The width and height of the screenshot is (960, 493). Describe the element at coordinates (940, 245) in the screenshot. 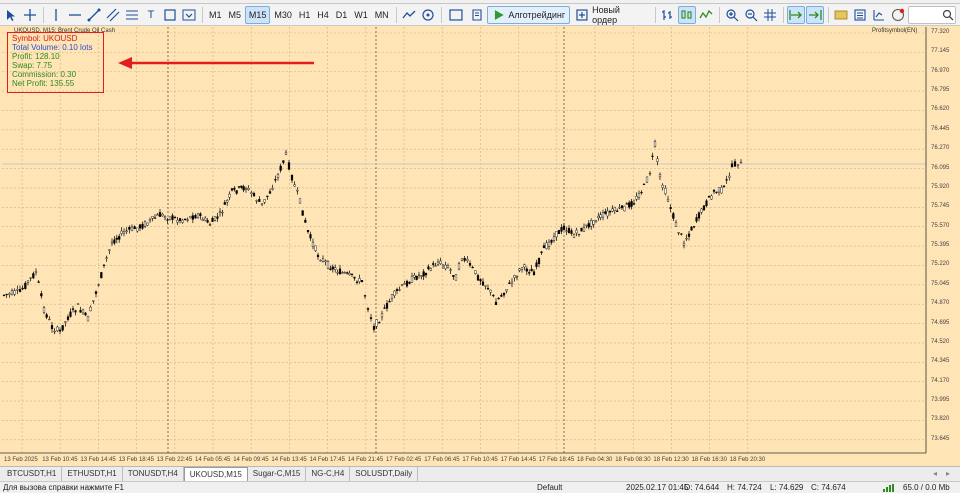

I see `price-tick-label: 75.395` at that location.